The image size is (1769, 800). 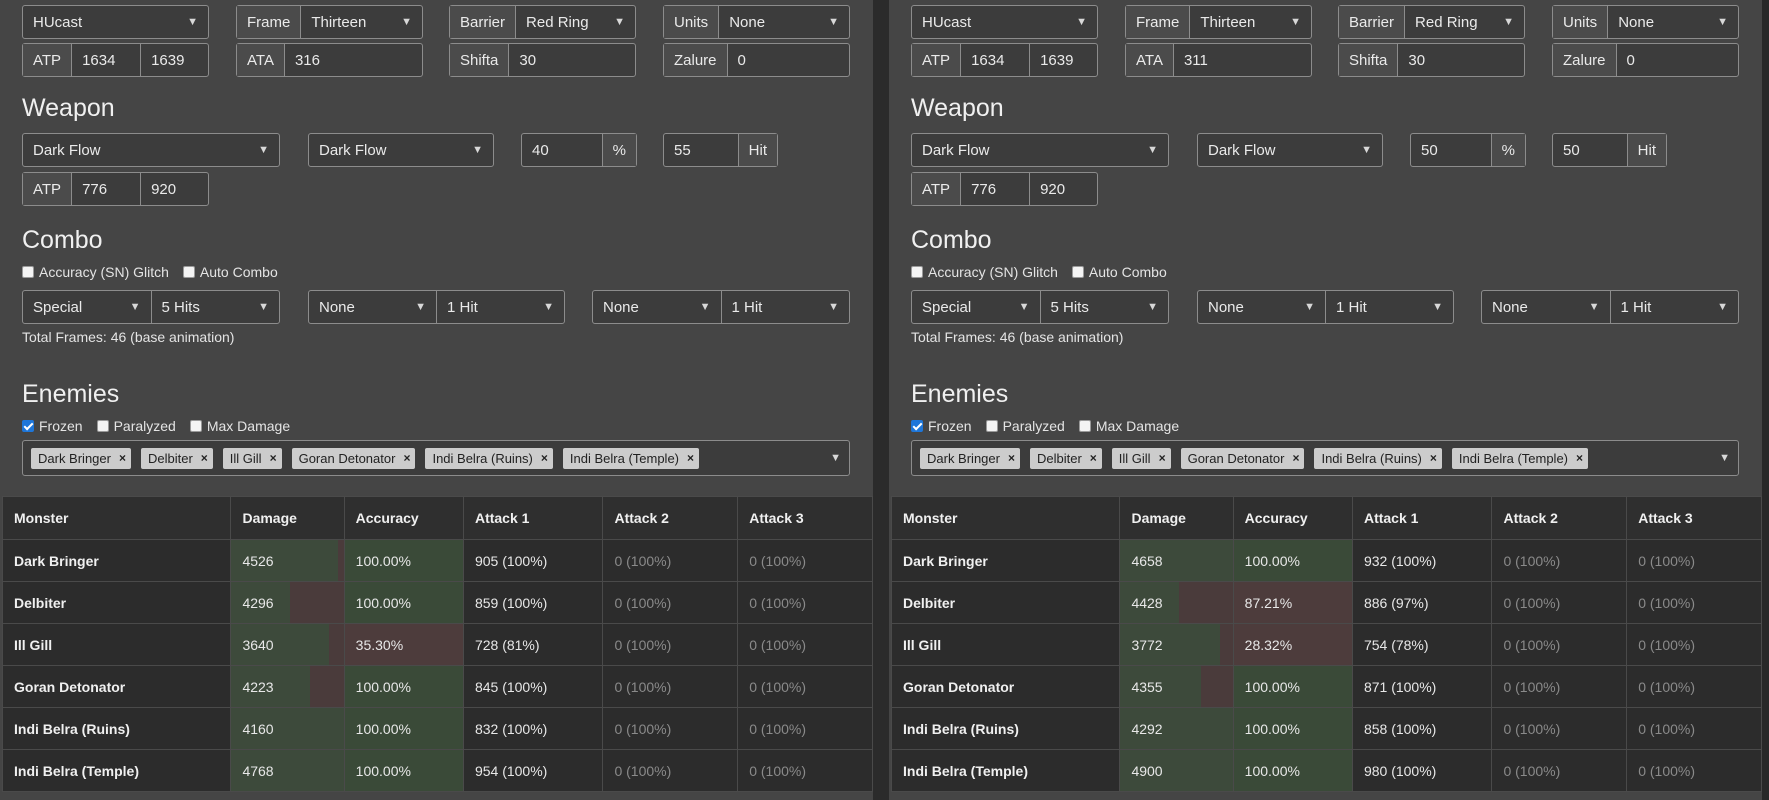 I want to click on ata-field: ATA 311, so click(x=1218, y=60).